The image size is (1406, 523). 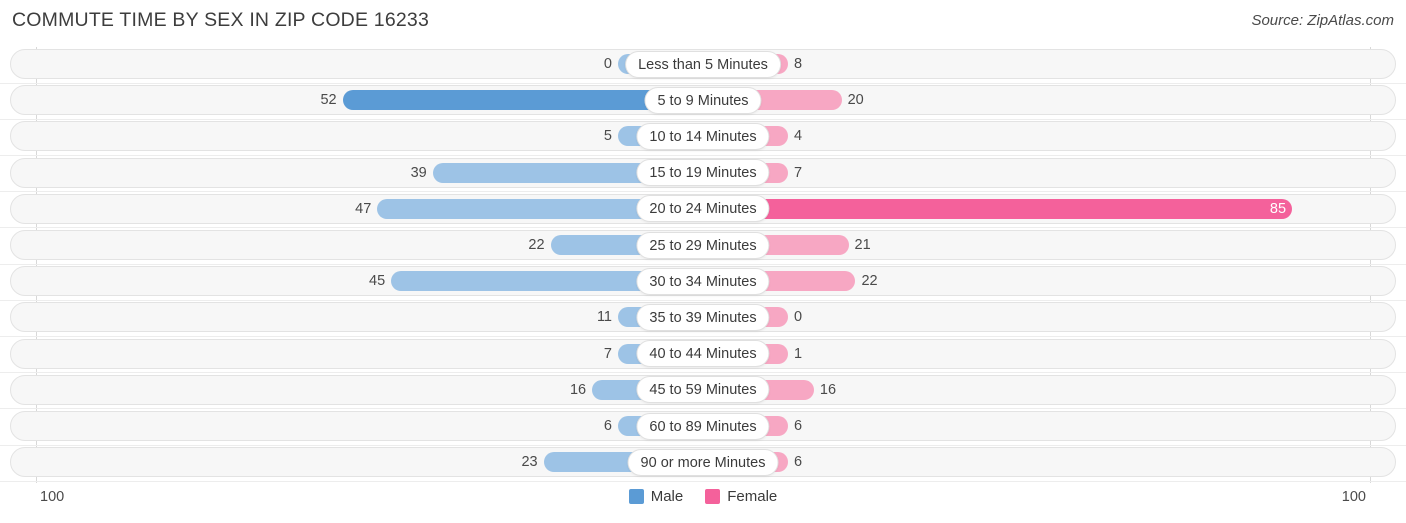 I want to click on value-label-male: 45, so click(x=377, y=281).